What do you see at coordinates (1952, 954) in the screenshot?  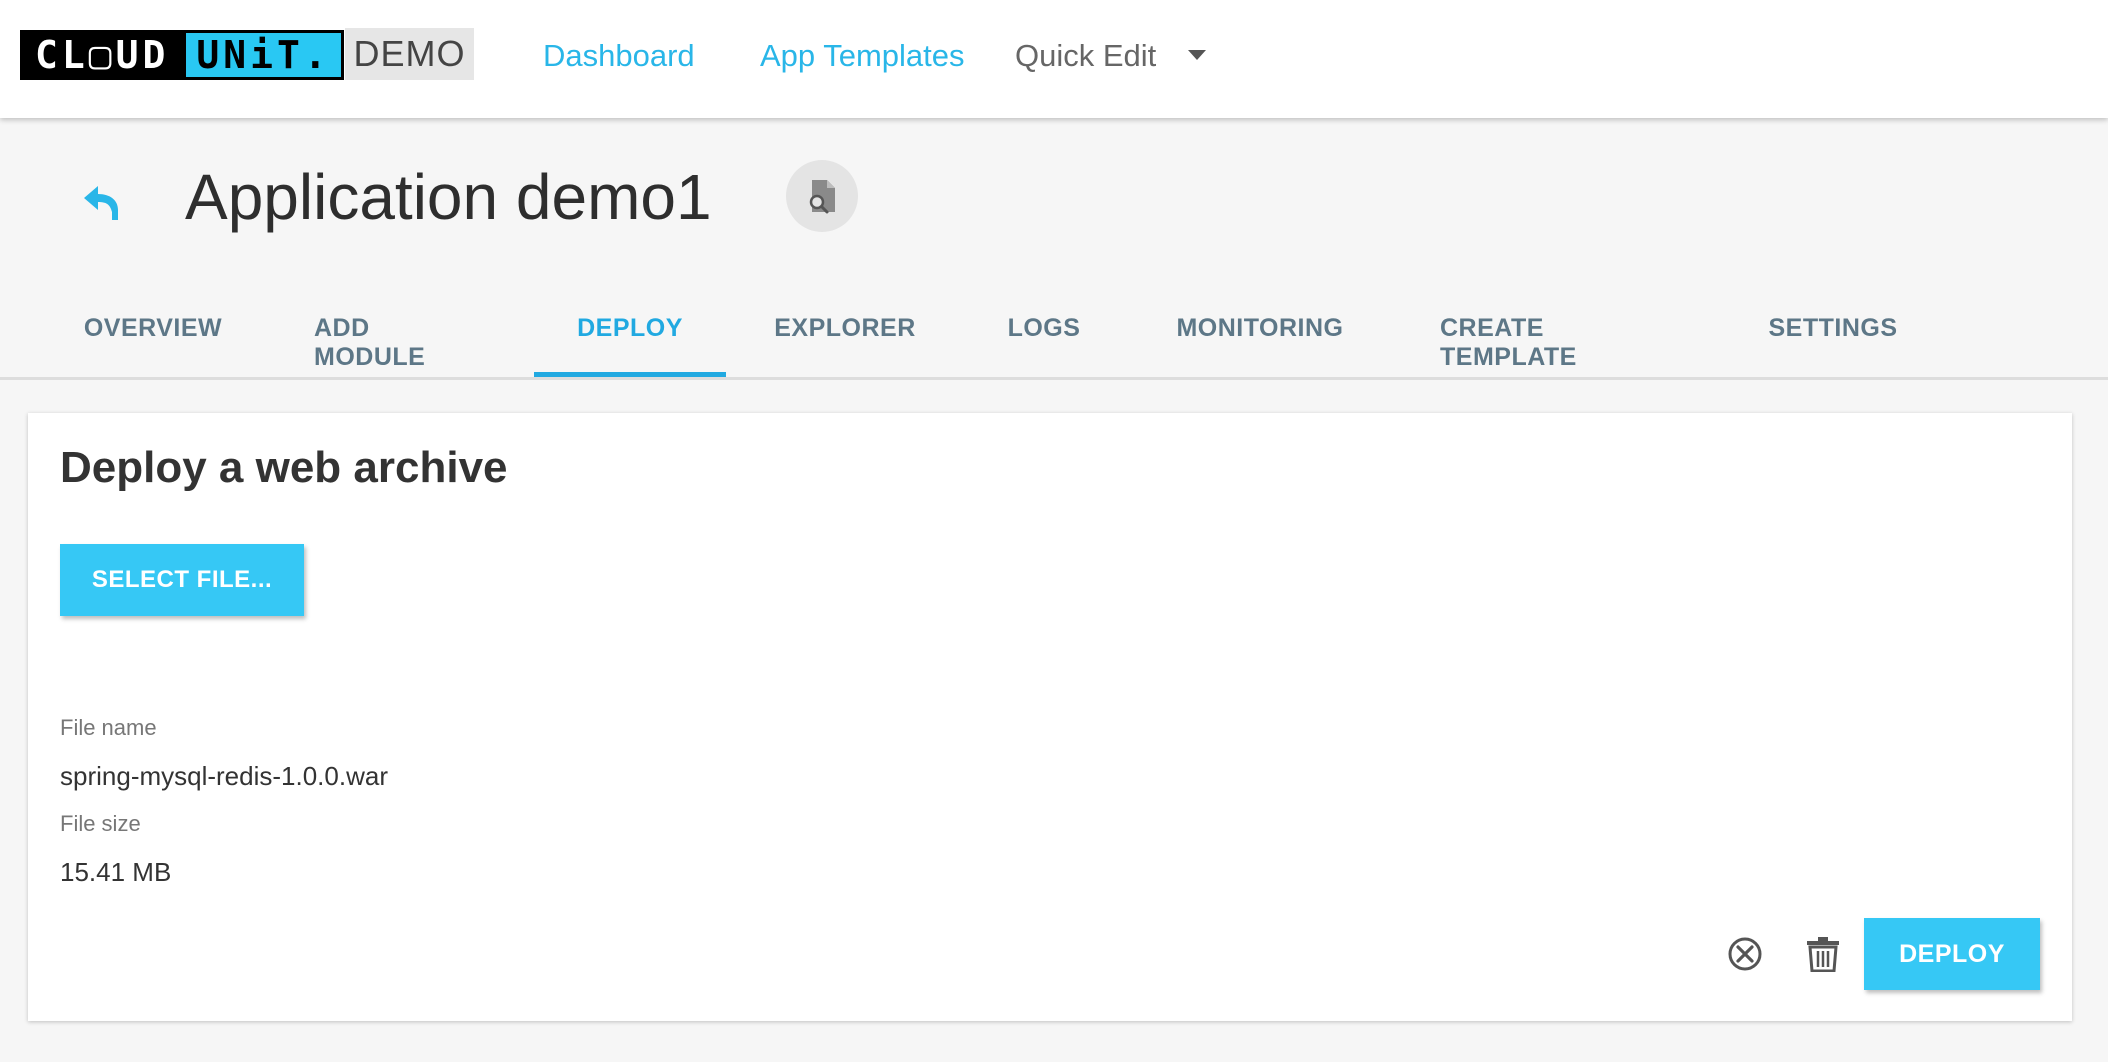 I see `deploy-button: DEPLOY` at bounding box center [1952, 954].